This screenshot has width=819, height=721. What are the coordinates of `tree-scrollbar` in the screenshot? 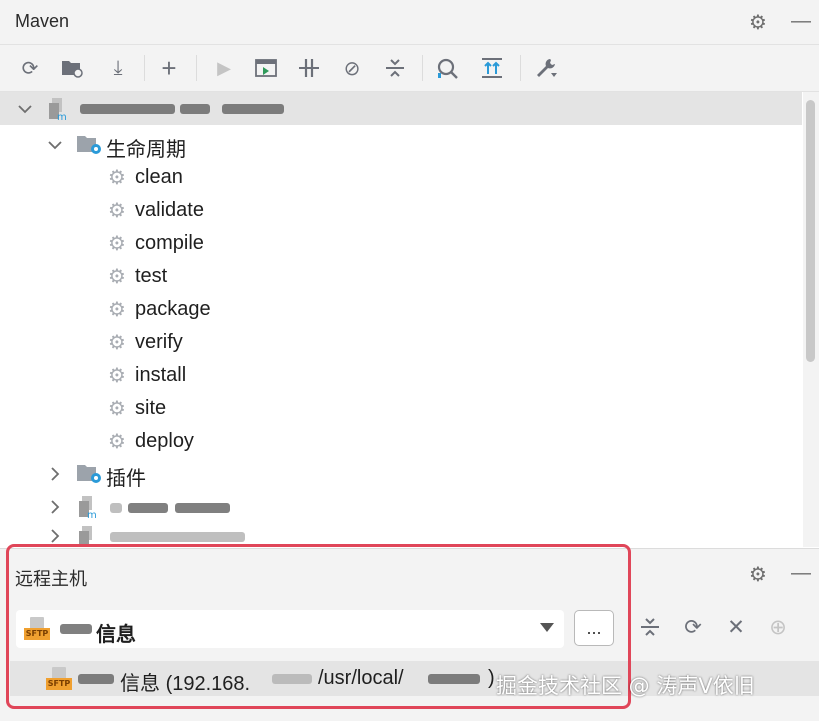 It's located at (811, 319).